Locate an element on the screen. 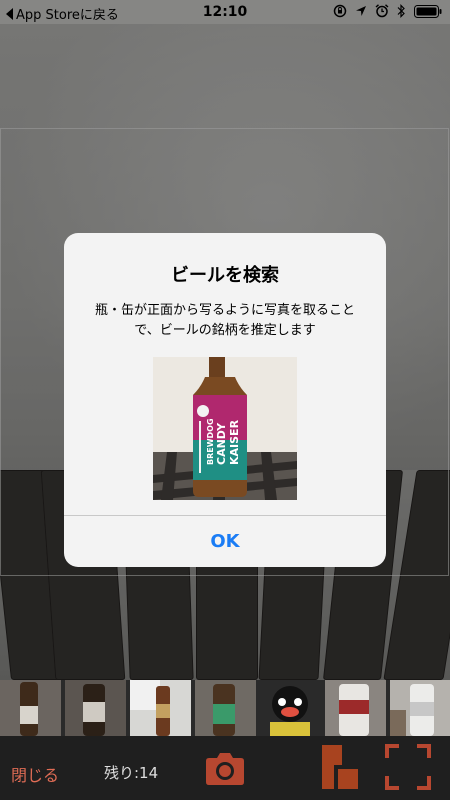 The height and width of the screenshot is (800, 450). bottom-toolbar: 閉じる 残り:14 is located at coordinates (225, 768).